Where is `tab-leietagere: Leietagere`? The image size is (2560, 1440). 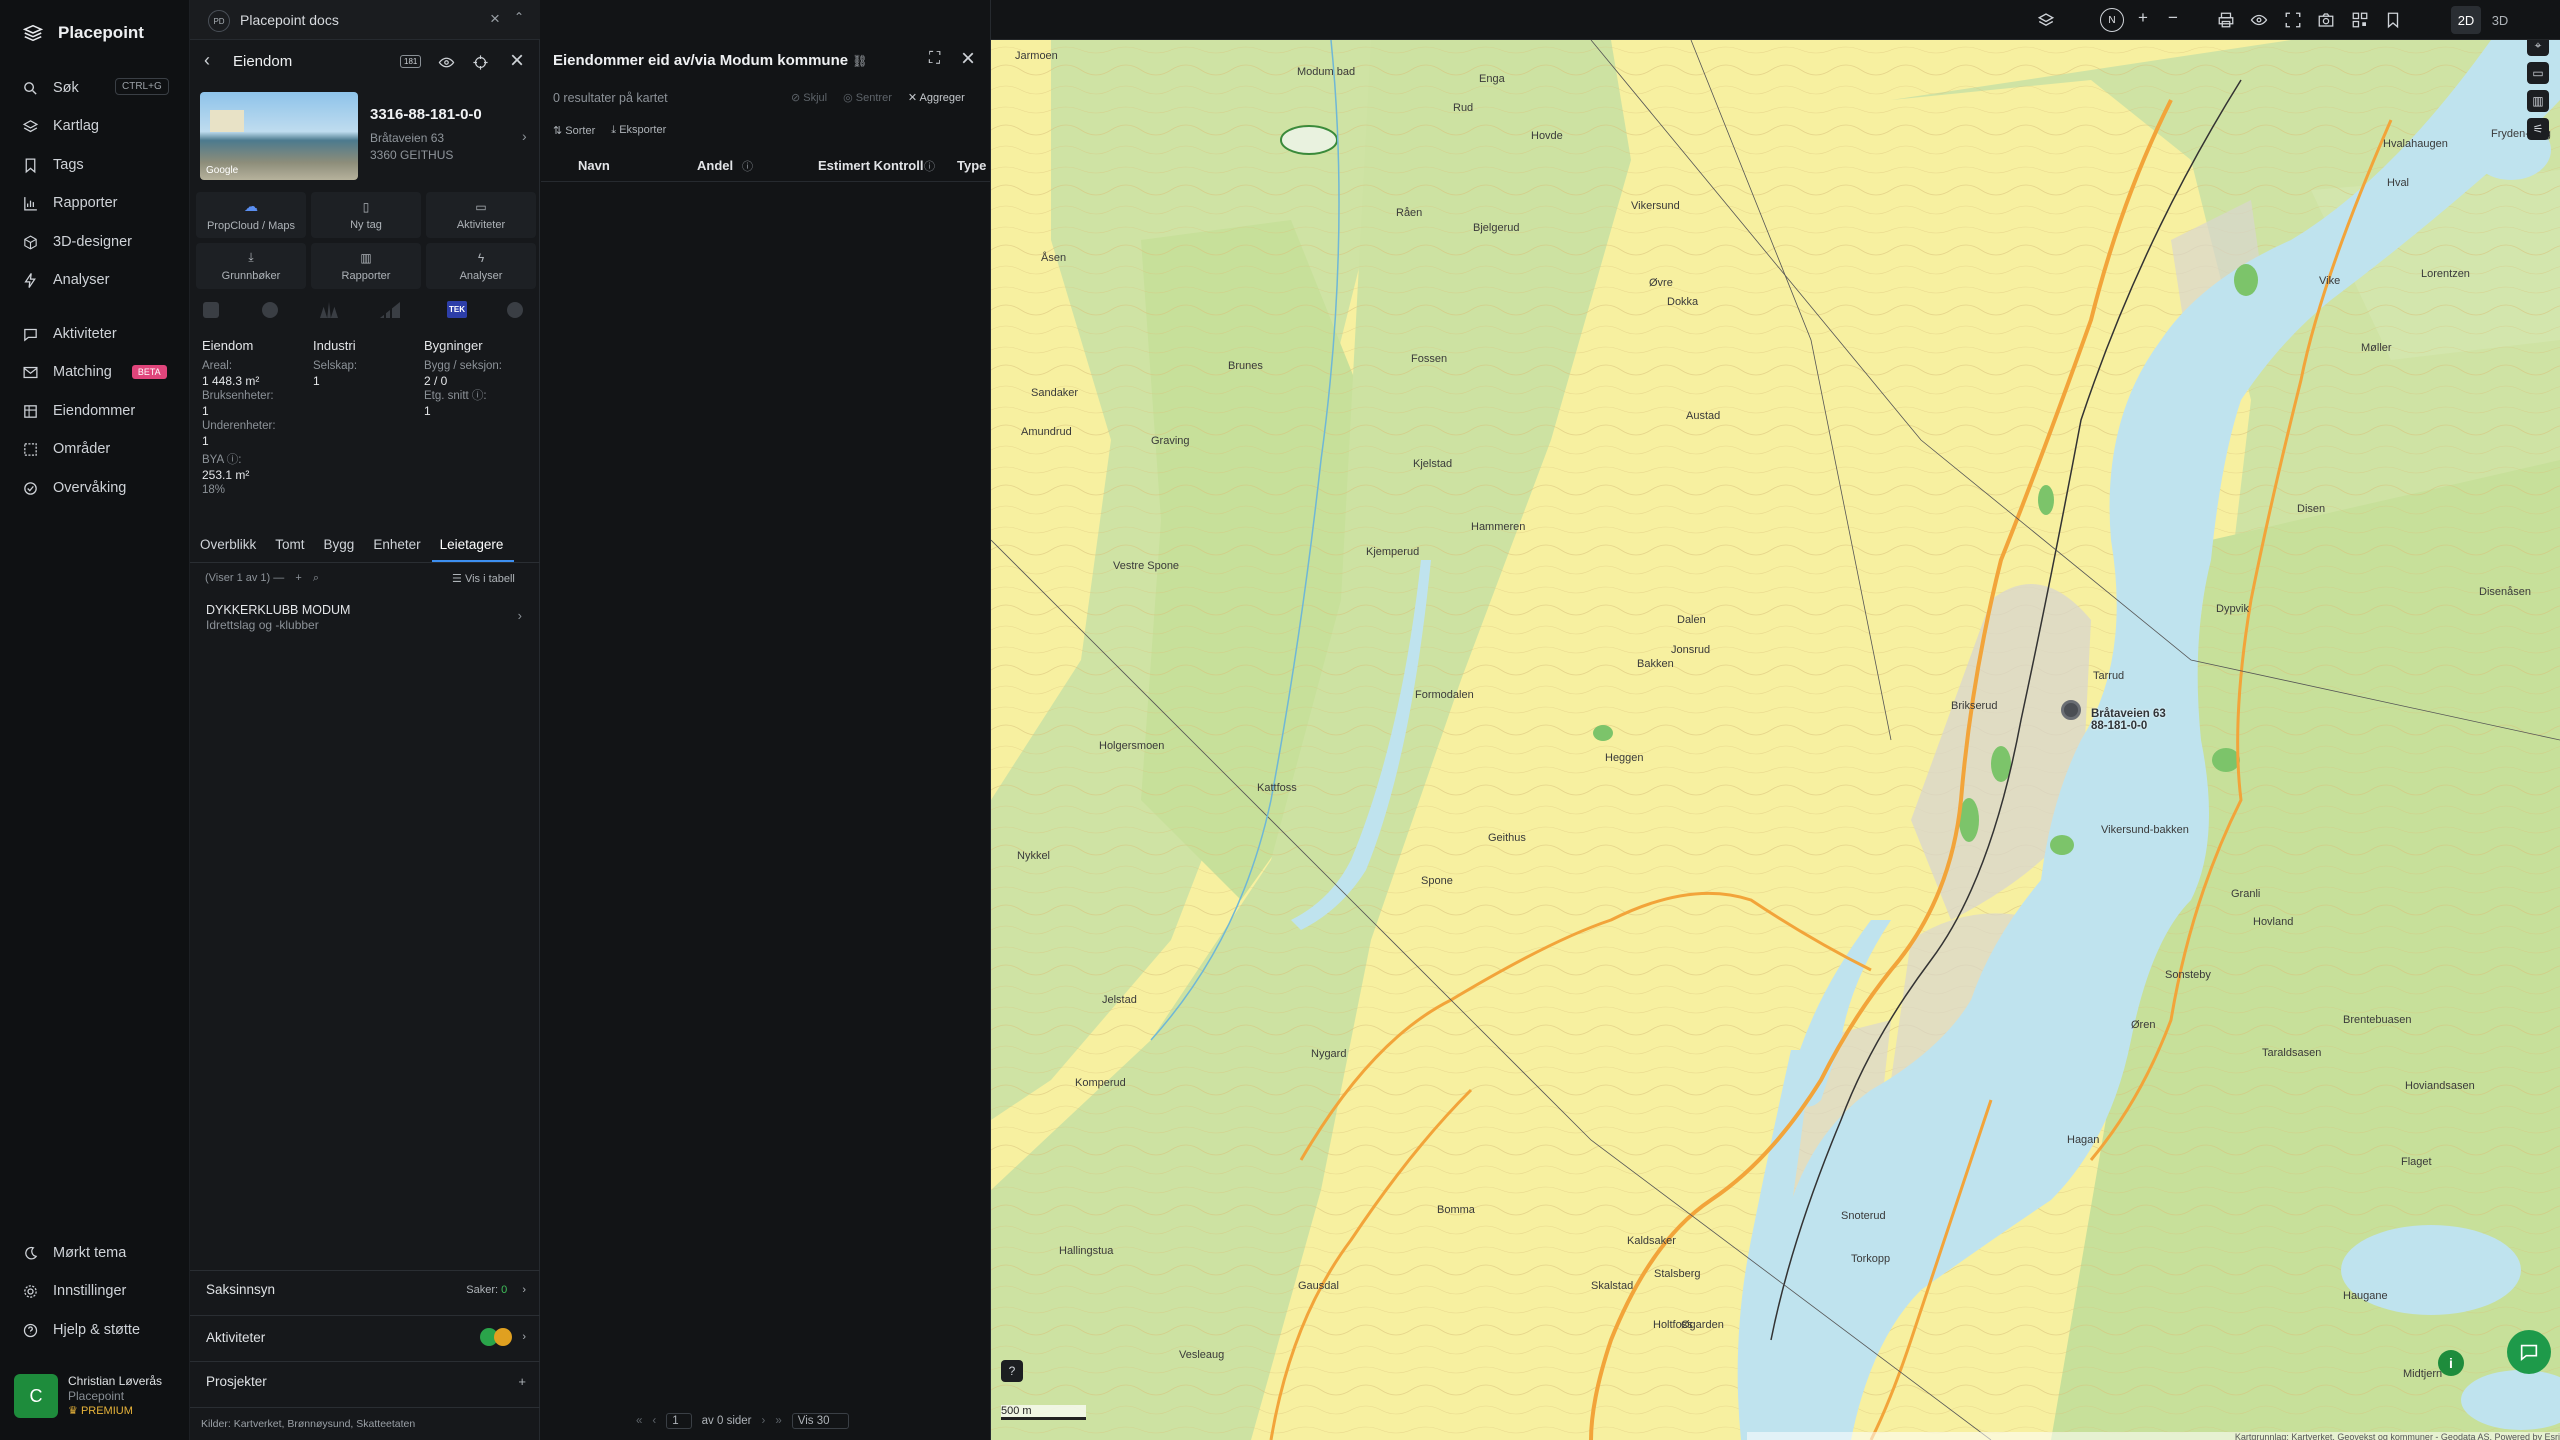
tab-leietagere: Leietagere is located at coordinates (472, 544).